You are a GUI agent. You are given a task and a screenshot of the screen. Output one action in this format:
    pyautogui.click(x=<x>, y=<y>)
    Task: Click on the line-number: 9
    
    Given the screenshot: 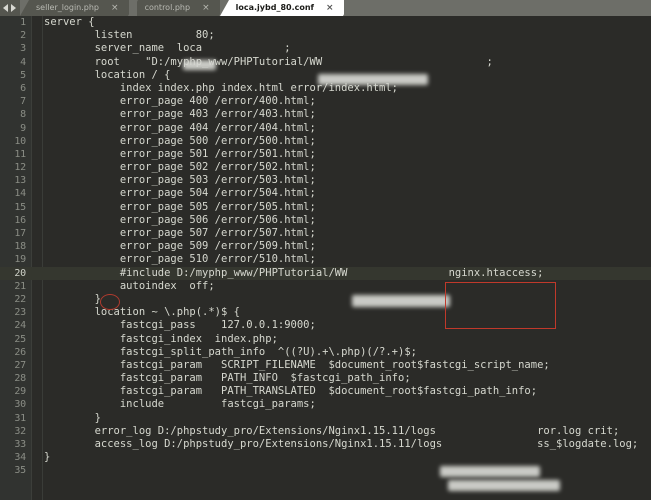 What is the action you would take?
    pyautogui.click(x=23, y=128)
    